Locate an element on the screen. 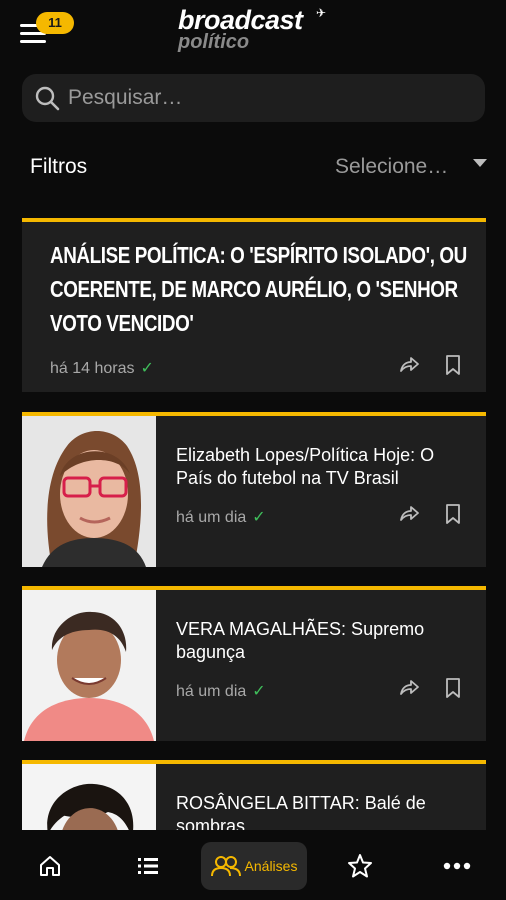 The height and width of the screenshot is (900, 506). home-icon is located at coordinates (50, 866).